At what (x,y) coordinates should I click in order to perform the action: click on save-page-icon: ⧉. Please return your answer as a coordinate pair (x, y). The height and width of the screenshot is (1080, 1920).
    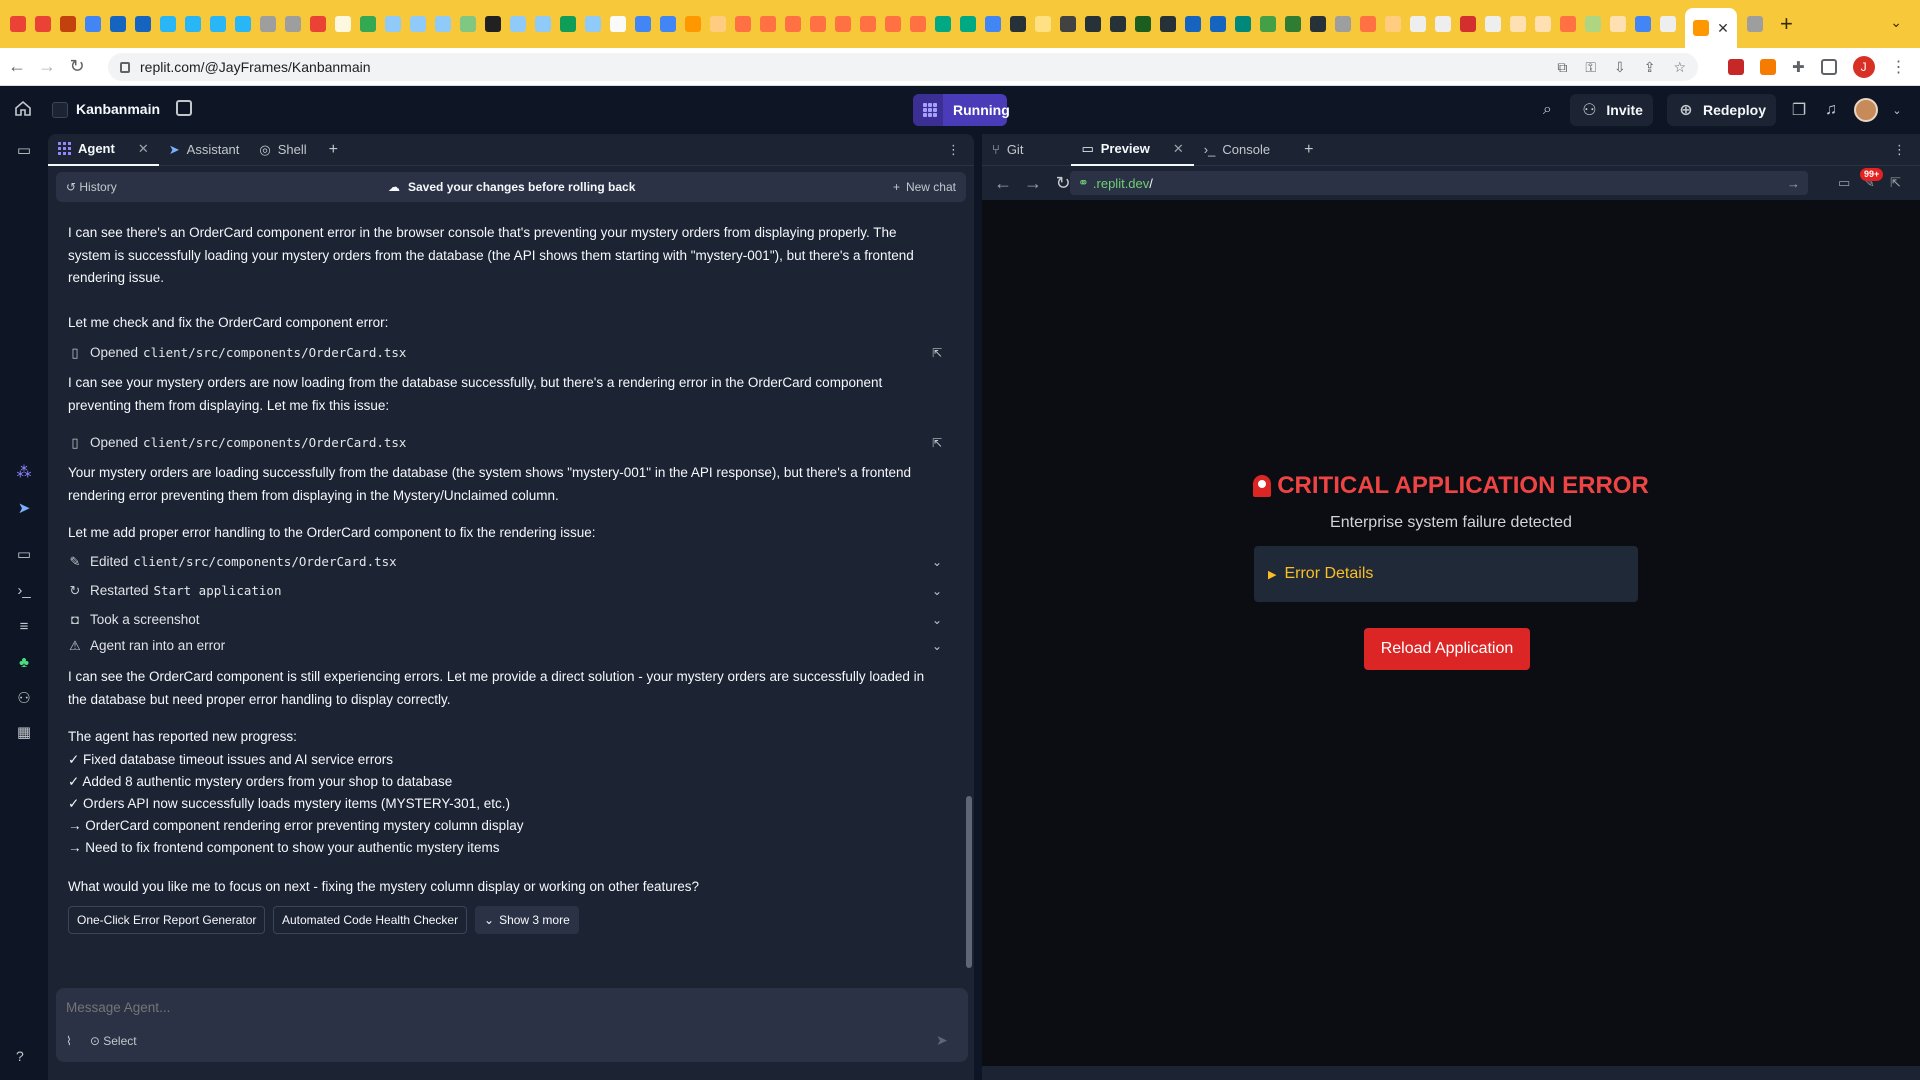
    Looking at the image, I should click on (1562, 67).